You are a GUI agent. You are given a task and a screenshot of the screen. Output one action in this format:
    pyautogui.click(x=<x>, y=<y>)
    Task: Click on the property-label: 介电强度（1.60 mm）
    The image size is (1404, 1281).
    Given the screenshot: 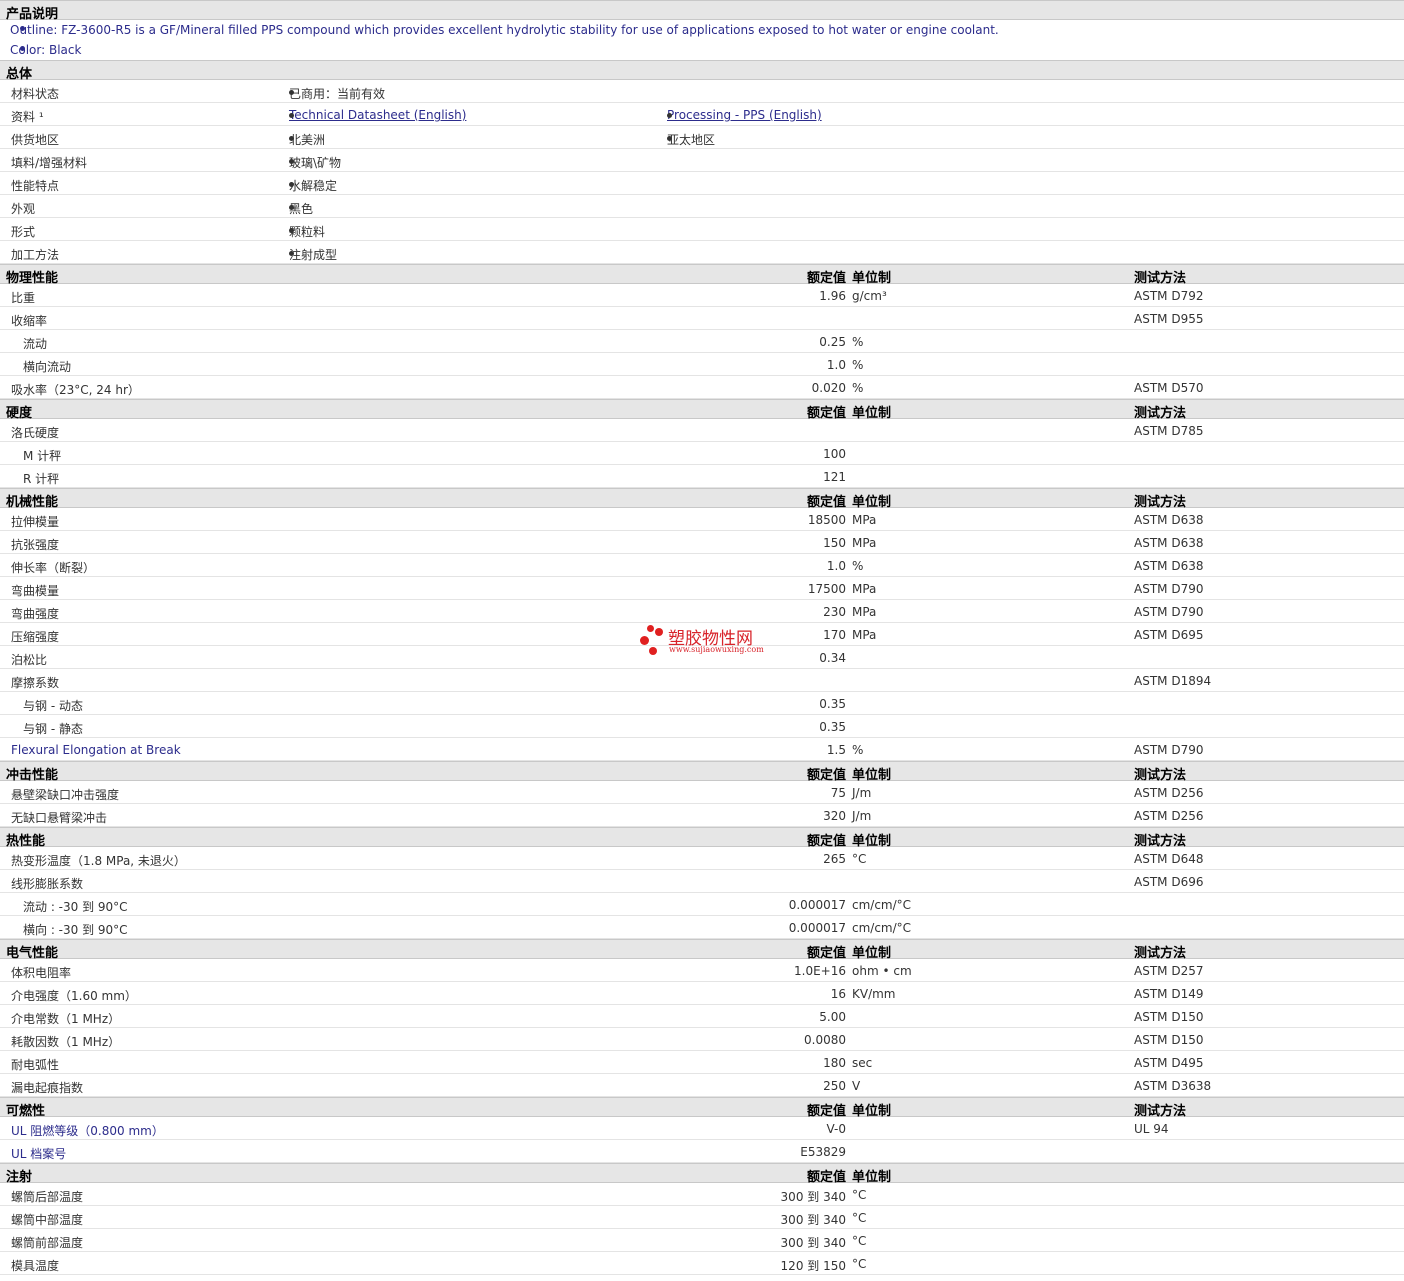 What is the action you would take?
    pyautogui.click(x=74, y=996)
    